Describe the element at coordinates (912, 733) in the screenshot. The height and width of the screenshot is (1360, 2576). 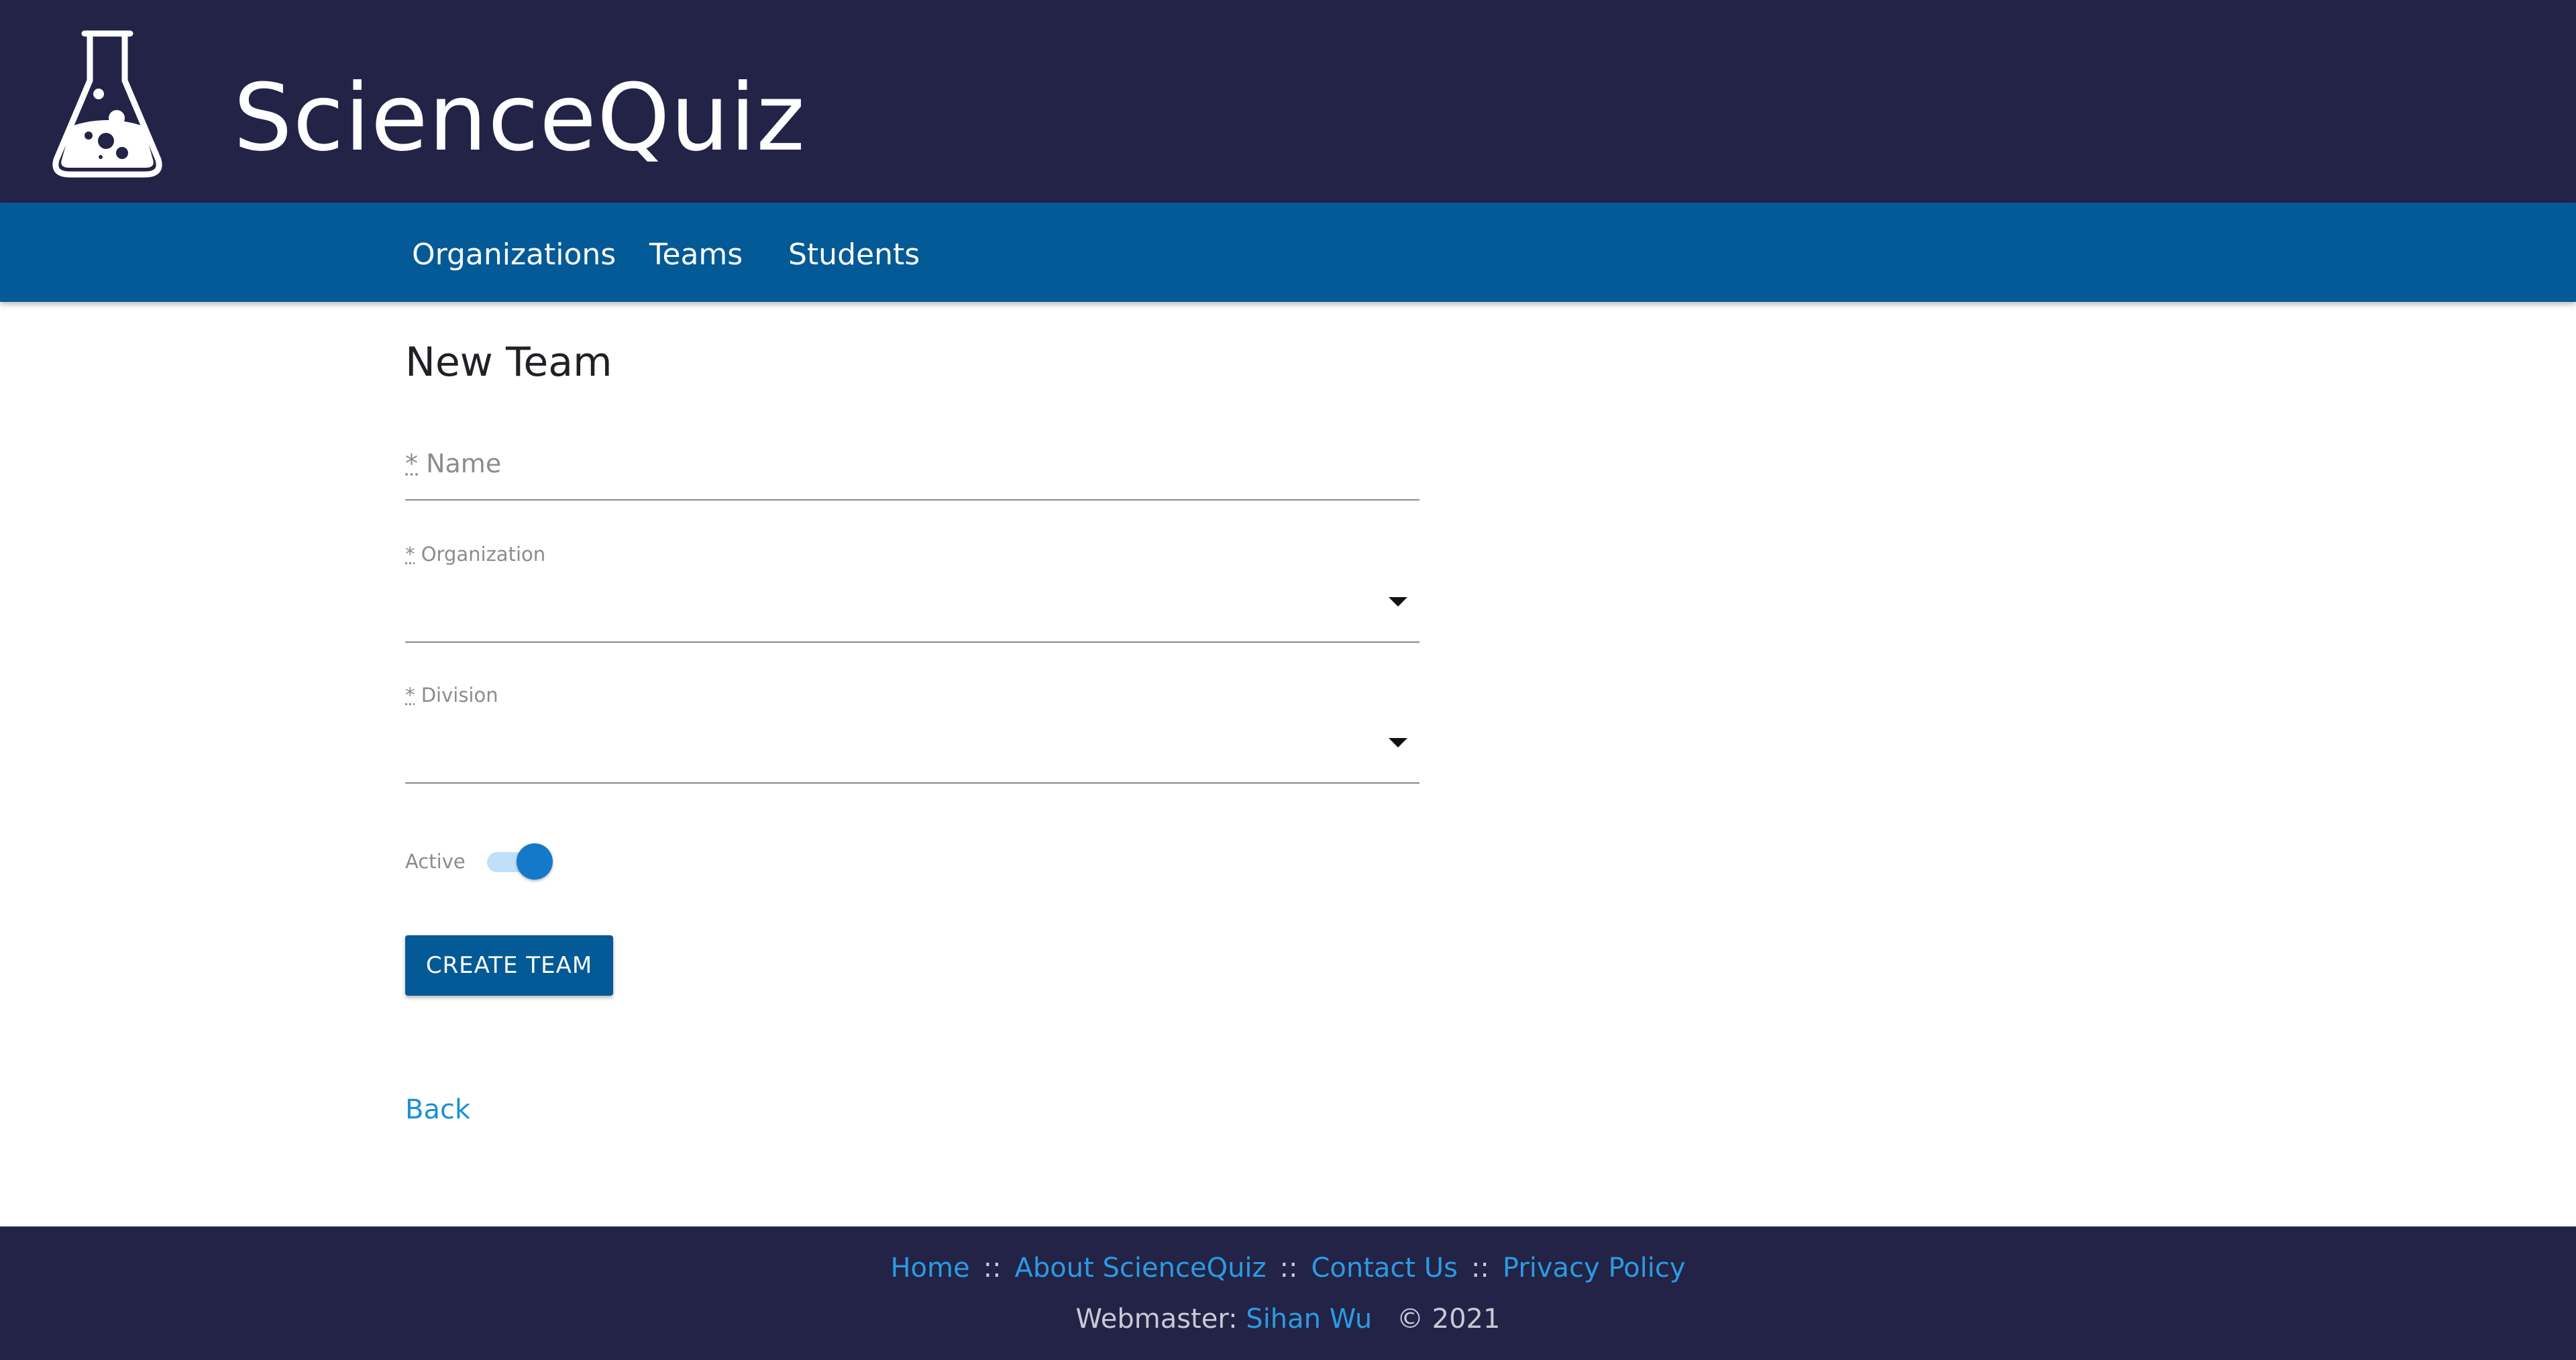
I see `division-select: * Division` at that location.